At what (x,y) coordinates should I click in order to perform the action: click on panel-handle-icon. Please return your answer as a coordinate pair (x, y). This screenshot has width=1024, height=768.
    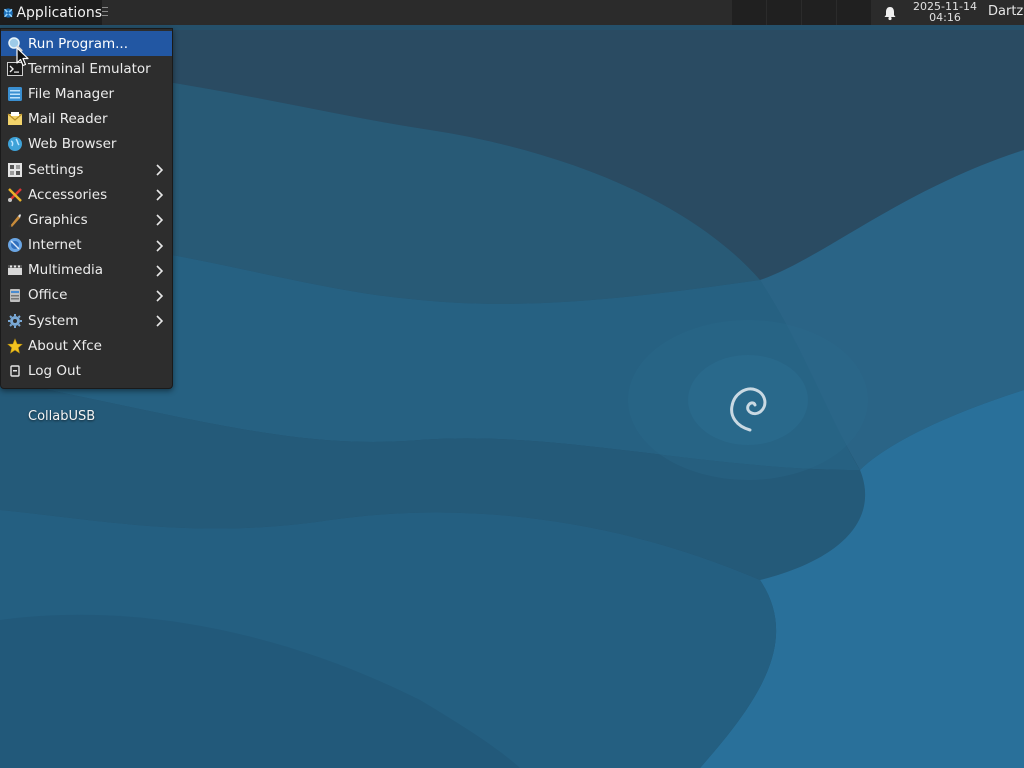
    Looking at the image, I should click on (105, 12).